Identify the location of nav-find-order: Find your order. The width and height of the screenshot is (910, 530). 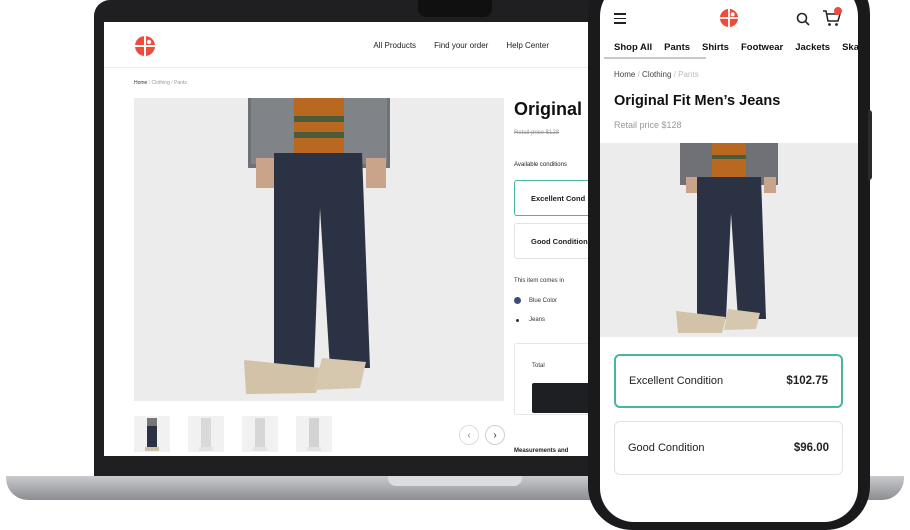
(461, 45).